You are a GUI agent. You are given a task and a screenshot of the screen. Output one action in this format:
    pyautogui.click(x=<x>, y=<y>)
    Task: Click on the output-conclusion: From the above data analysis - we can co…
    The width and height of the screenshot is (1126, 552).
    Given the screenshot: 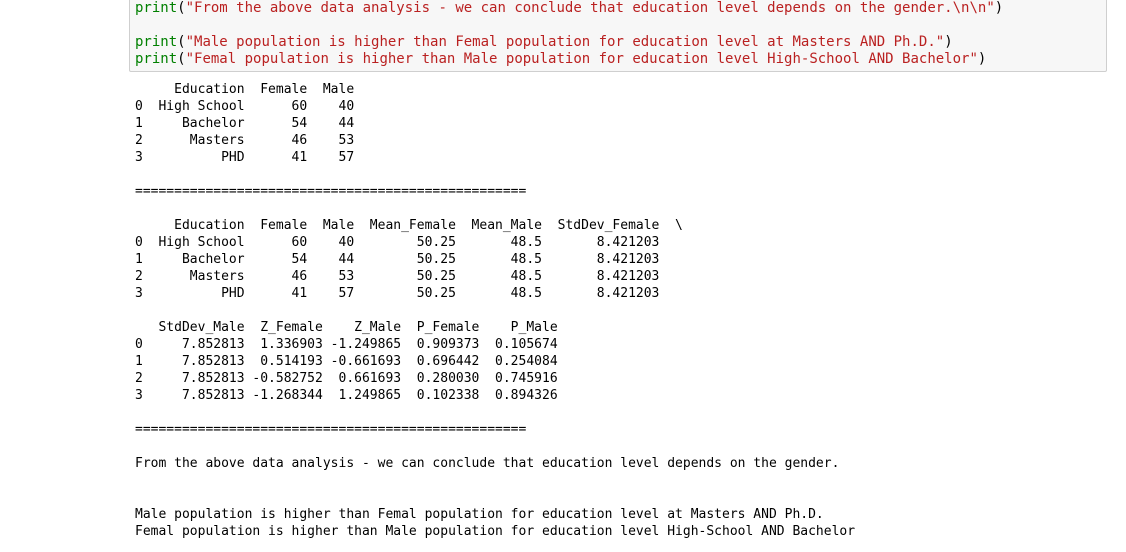 What is the action you would take?
    pyautogui.click(x=487, y=463)
    